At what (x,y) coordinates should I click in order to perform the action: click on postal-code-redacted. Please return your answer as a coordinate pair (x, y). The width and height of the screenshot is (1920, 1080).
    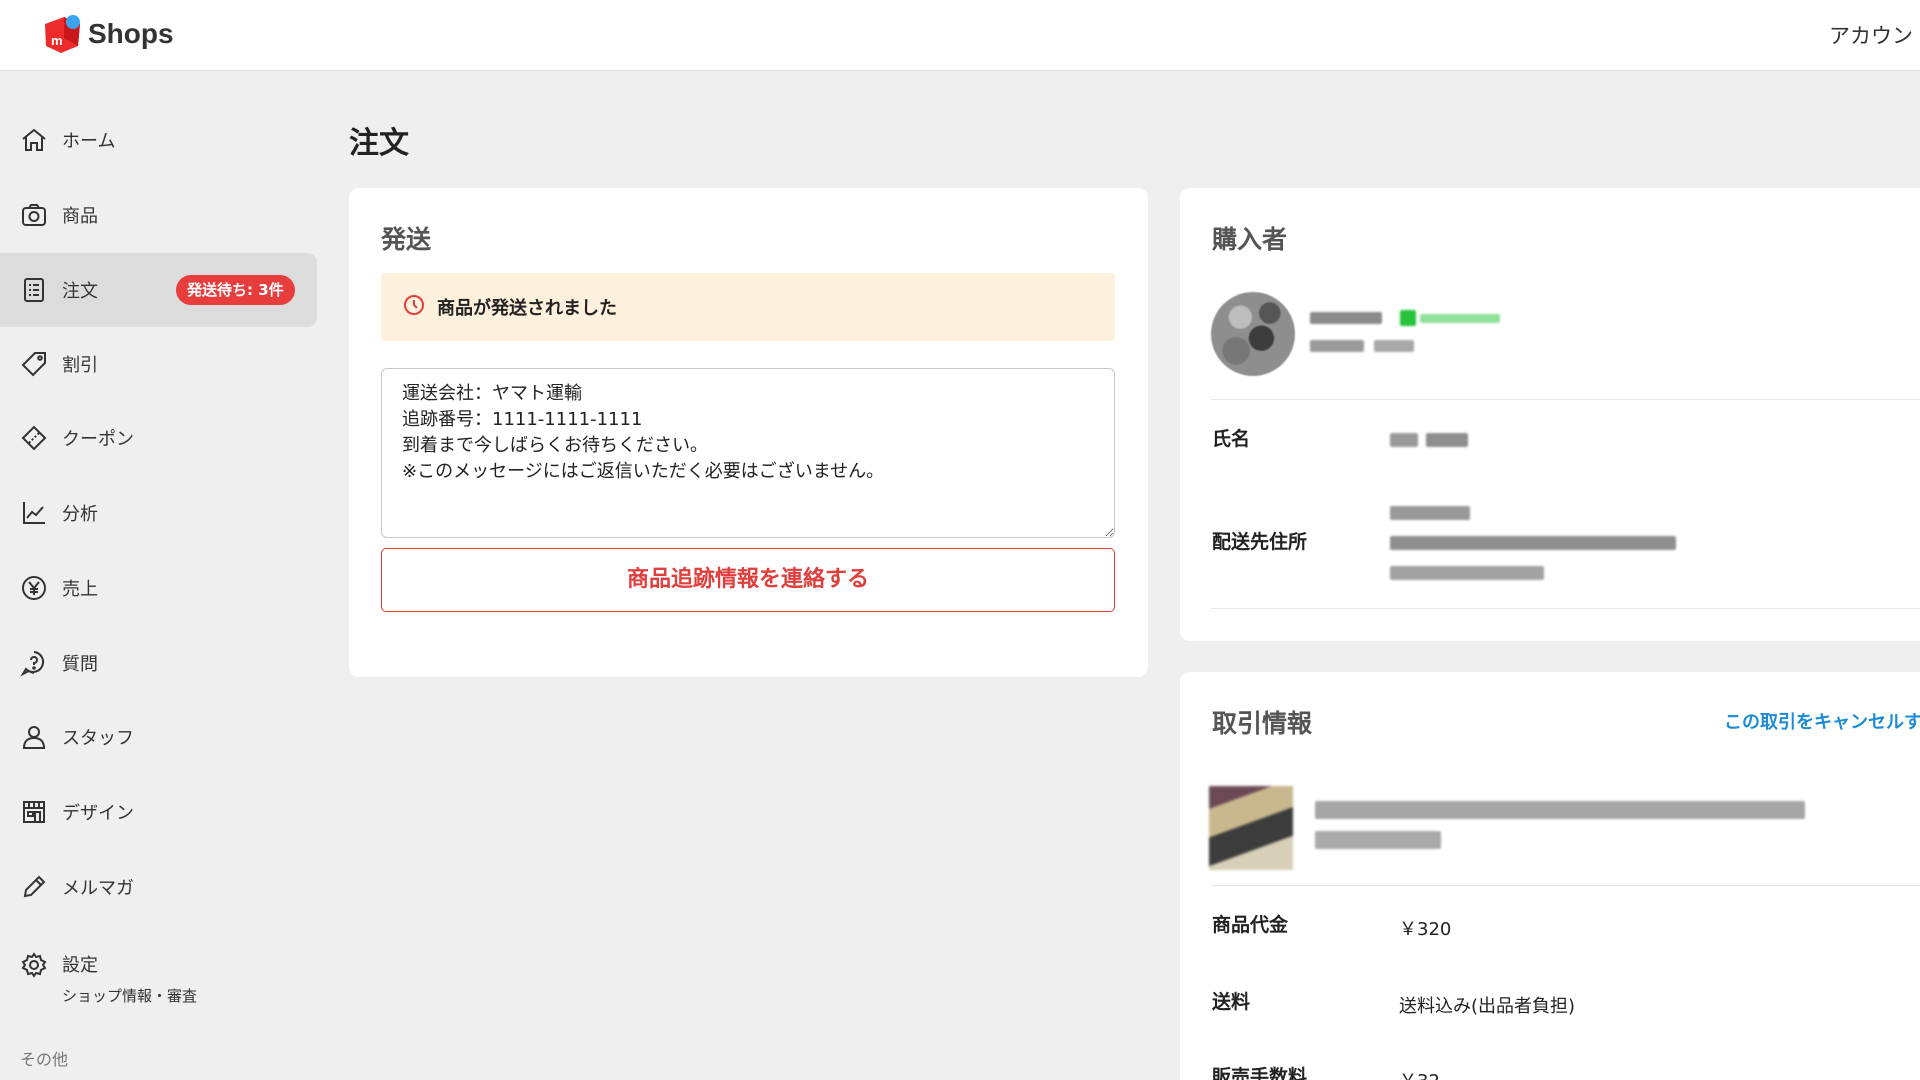
    Looking at the image, I should click on (1430, 513).